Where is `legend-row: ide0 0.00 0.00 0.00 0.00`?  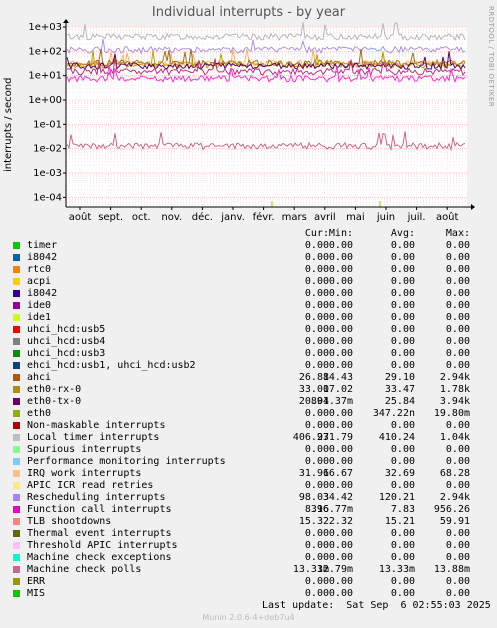
legend-row: ide0 0.00 0.00 0.00 0.00 is located at coordinates (248, 306).